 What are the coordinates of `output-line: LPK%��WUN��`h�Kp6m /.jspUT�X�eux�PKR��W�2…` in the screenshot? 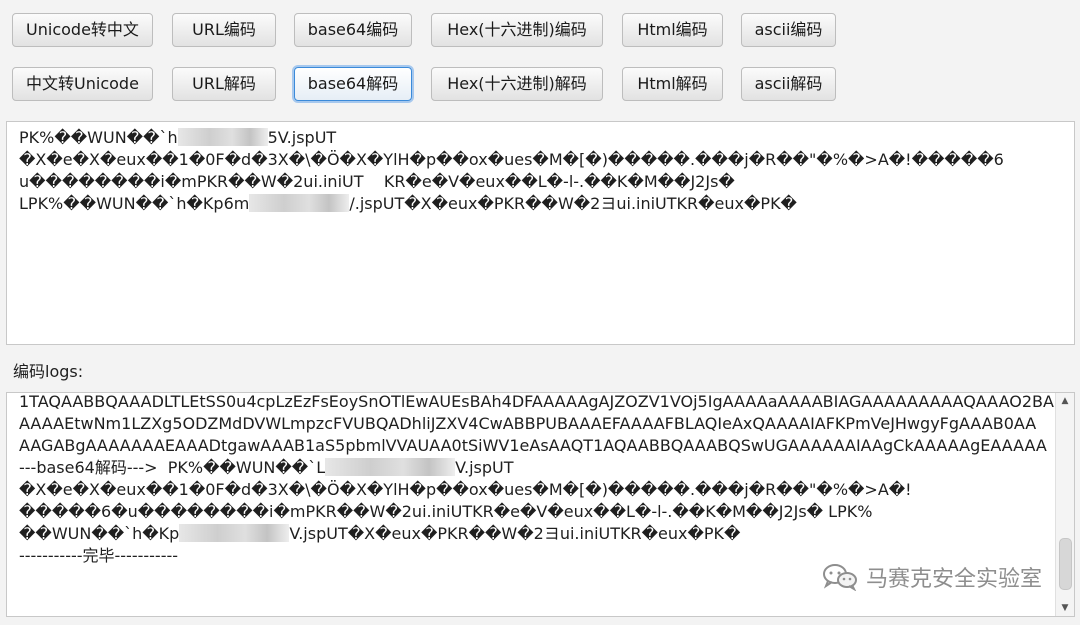 It's located at (540, 204).